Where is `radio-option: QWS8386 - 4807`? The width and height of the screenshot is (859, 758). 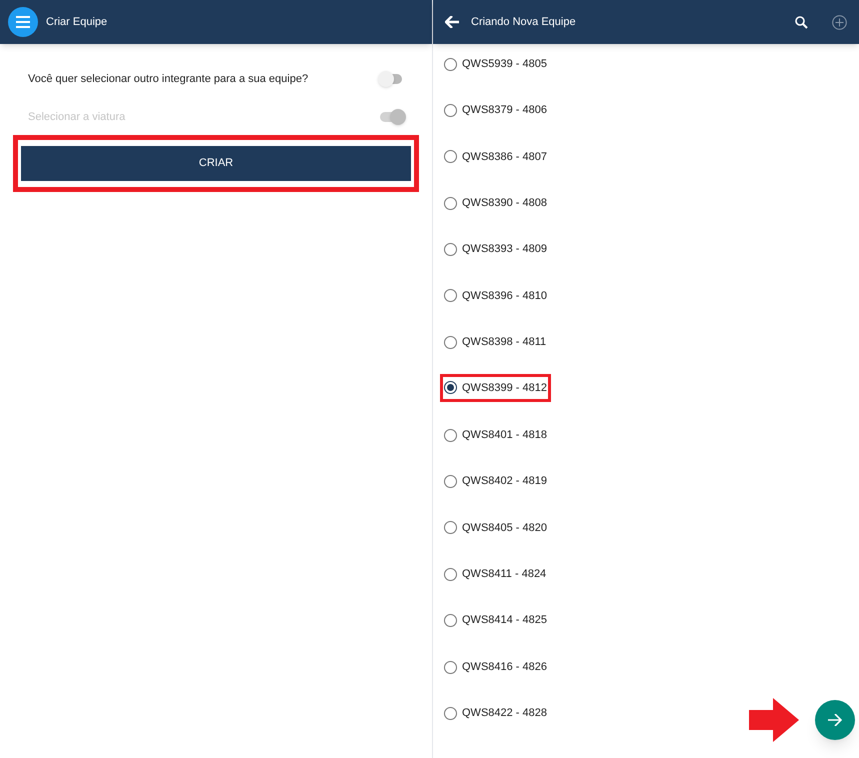
radio-option: QWS8386 - 4807 is located at coordinates (495, 156).